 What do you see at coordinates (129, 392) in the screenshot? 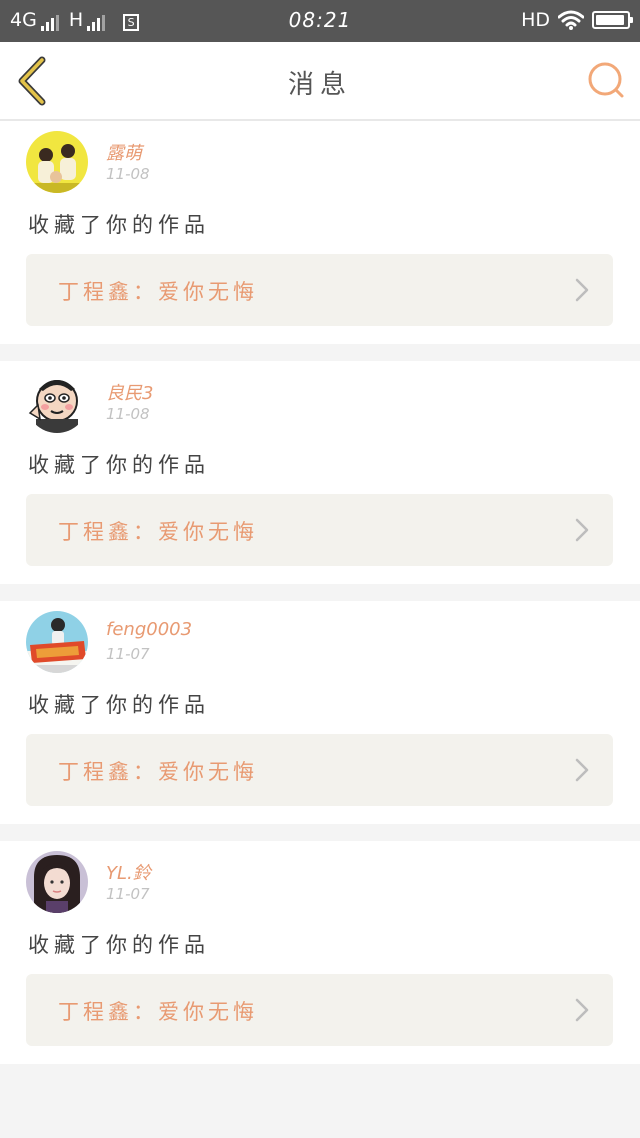
I see `username: 良民3` at bounding box center [129, 392].